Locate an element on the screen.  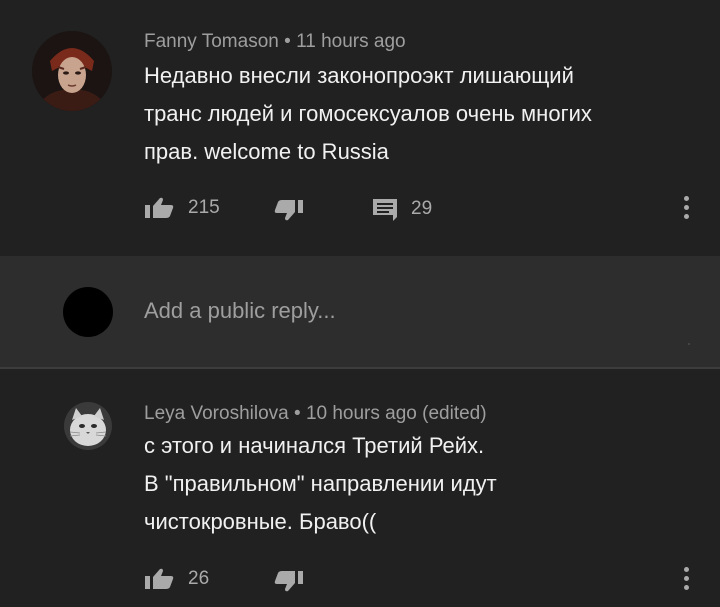
reply-count: 29 is located at coordinates (422, 208).